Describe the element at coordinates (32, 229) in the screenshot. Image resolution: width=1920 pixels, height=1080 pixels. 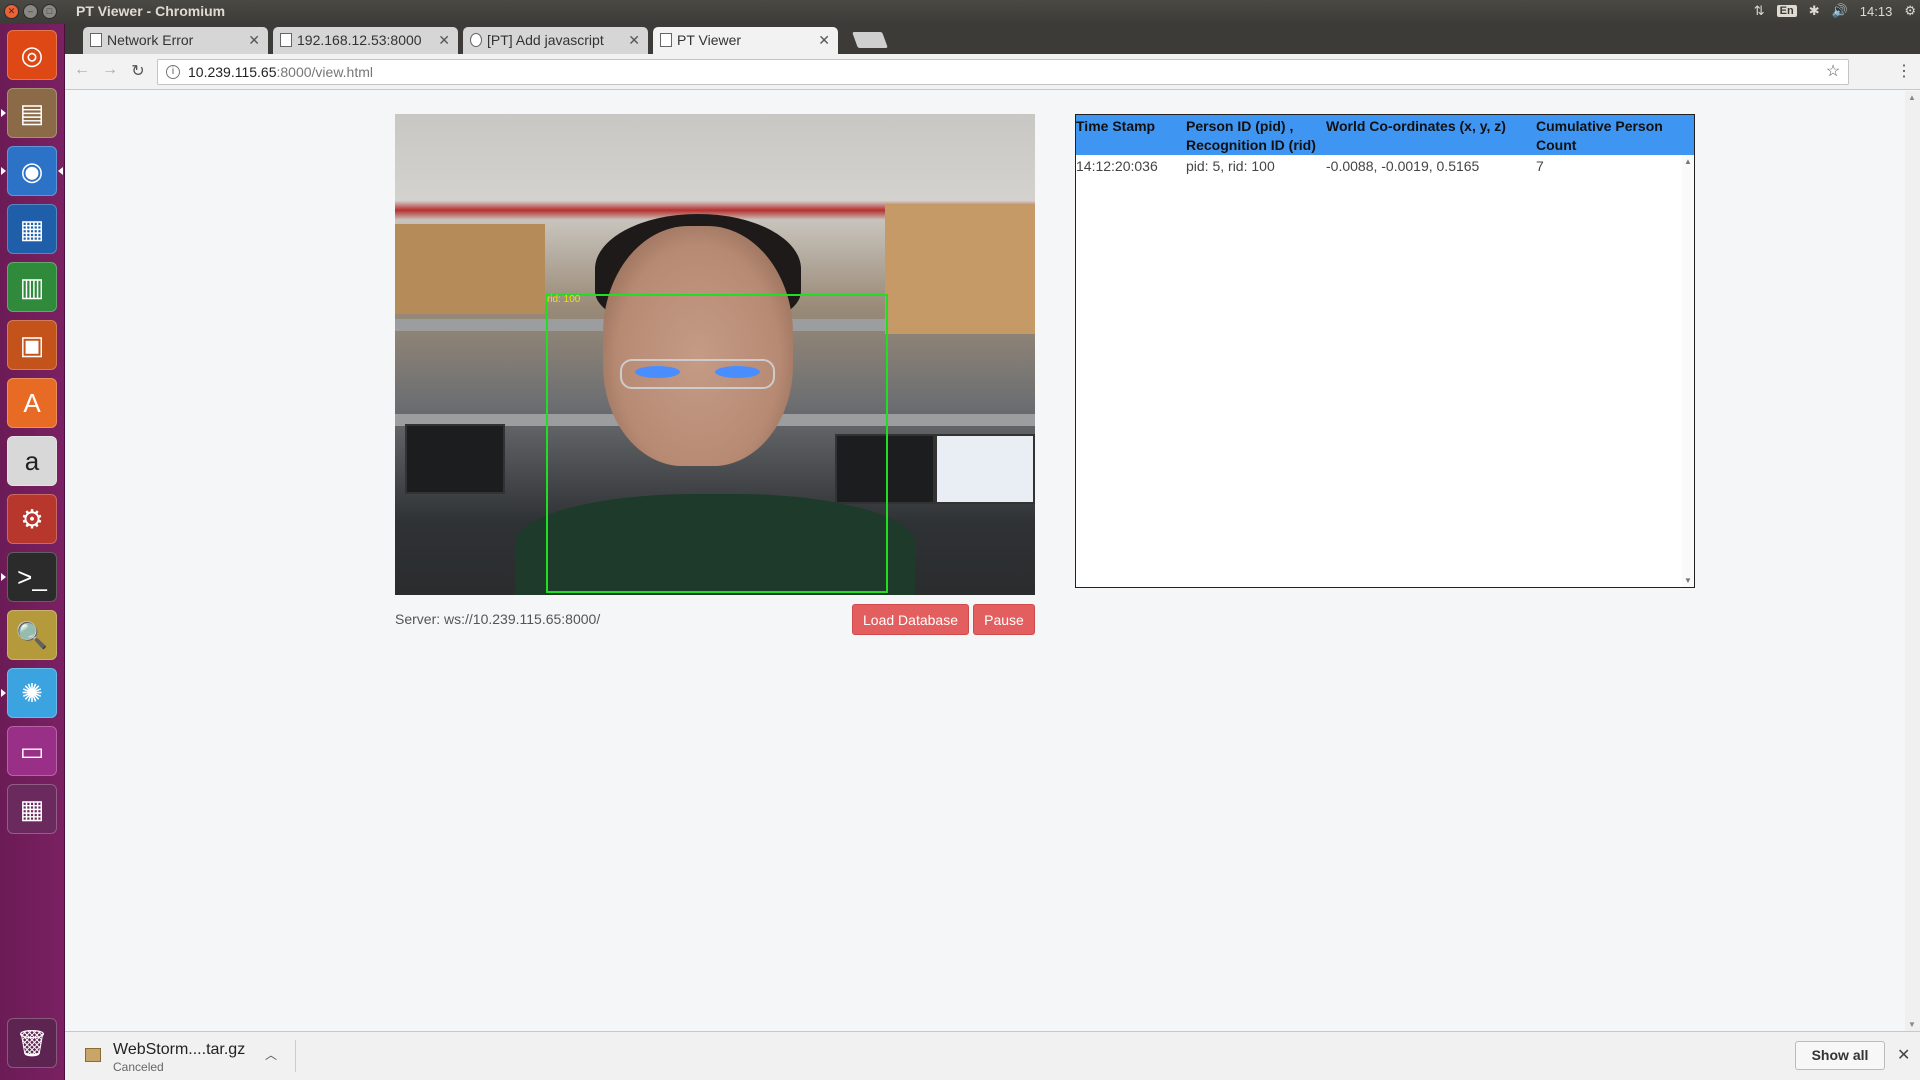
I see `writer-icon: ▦` at that location.